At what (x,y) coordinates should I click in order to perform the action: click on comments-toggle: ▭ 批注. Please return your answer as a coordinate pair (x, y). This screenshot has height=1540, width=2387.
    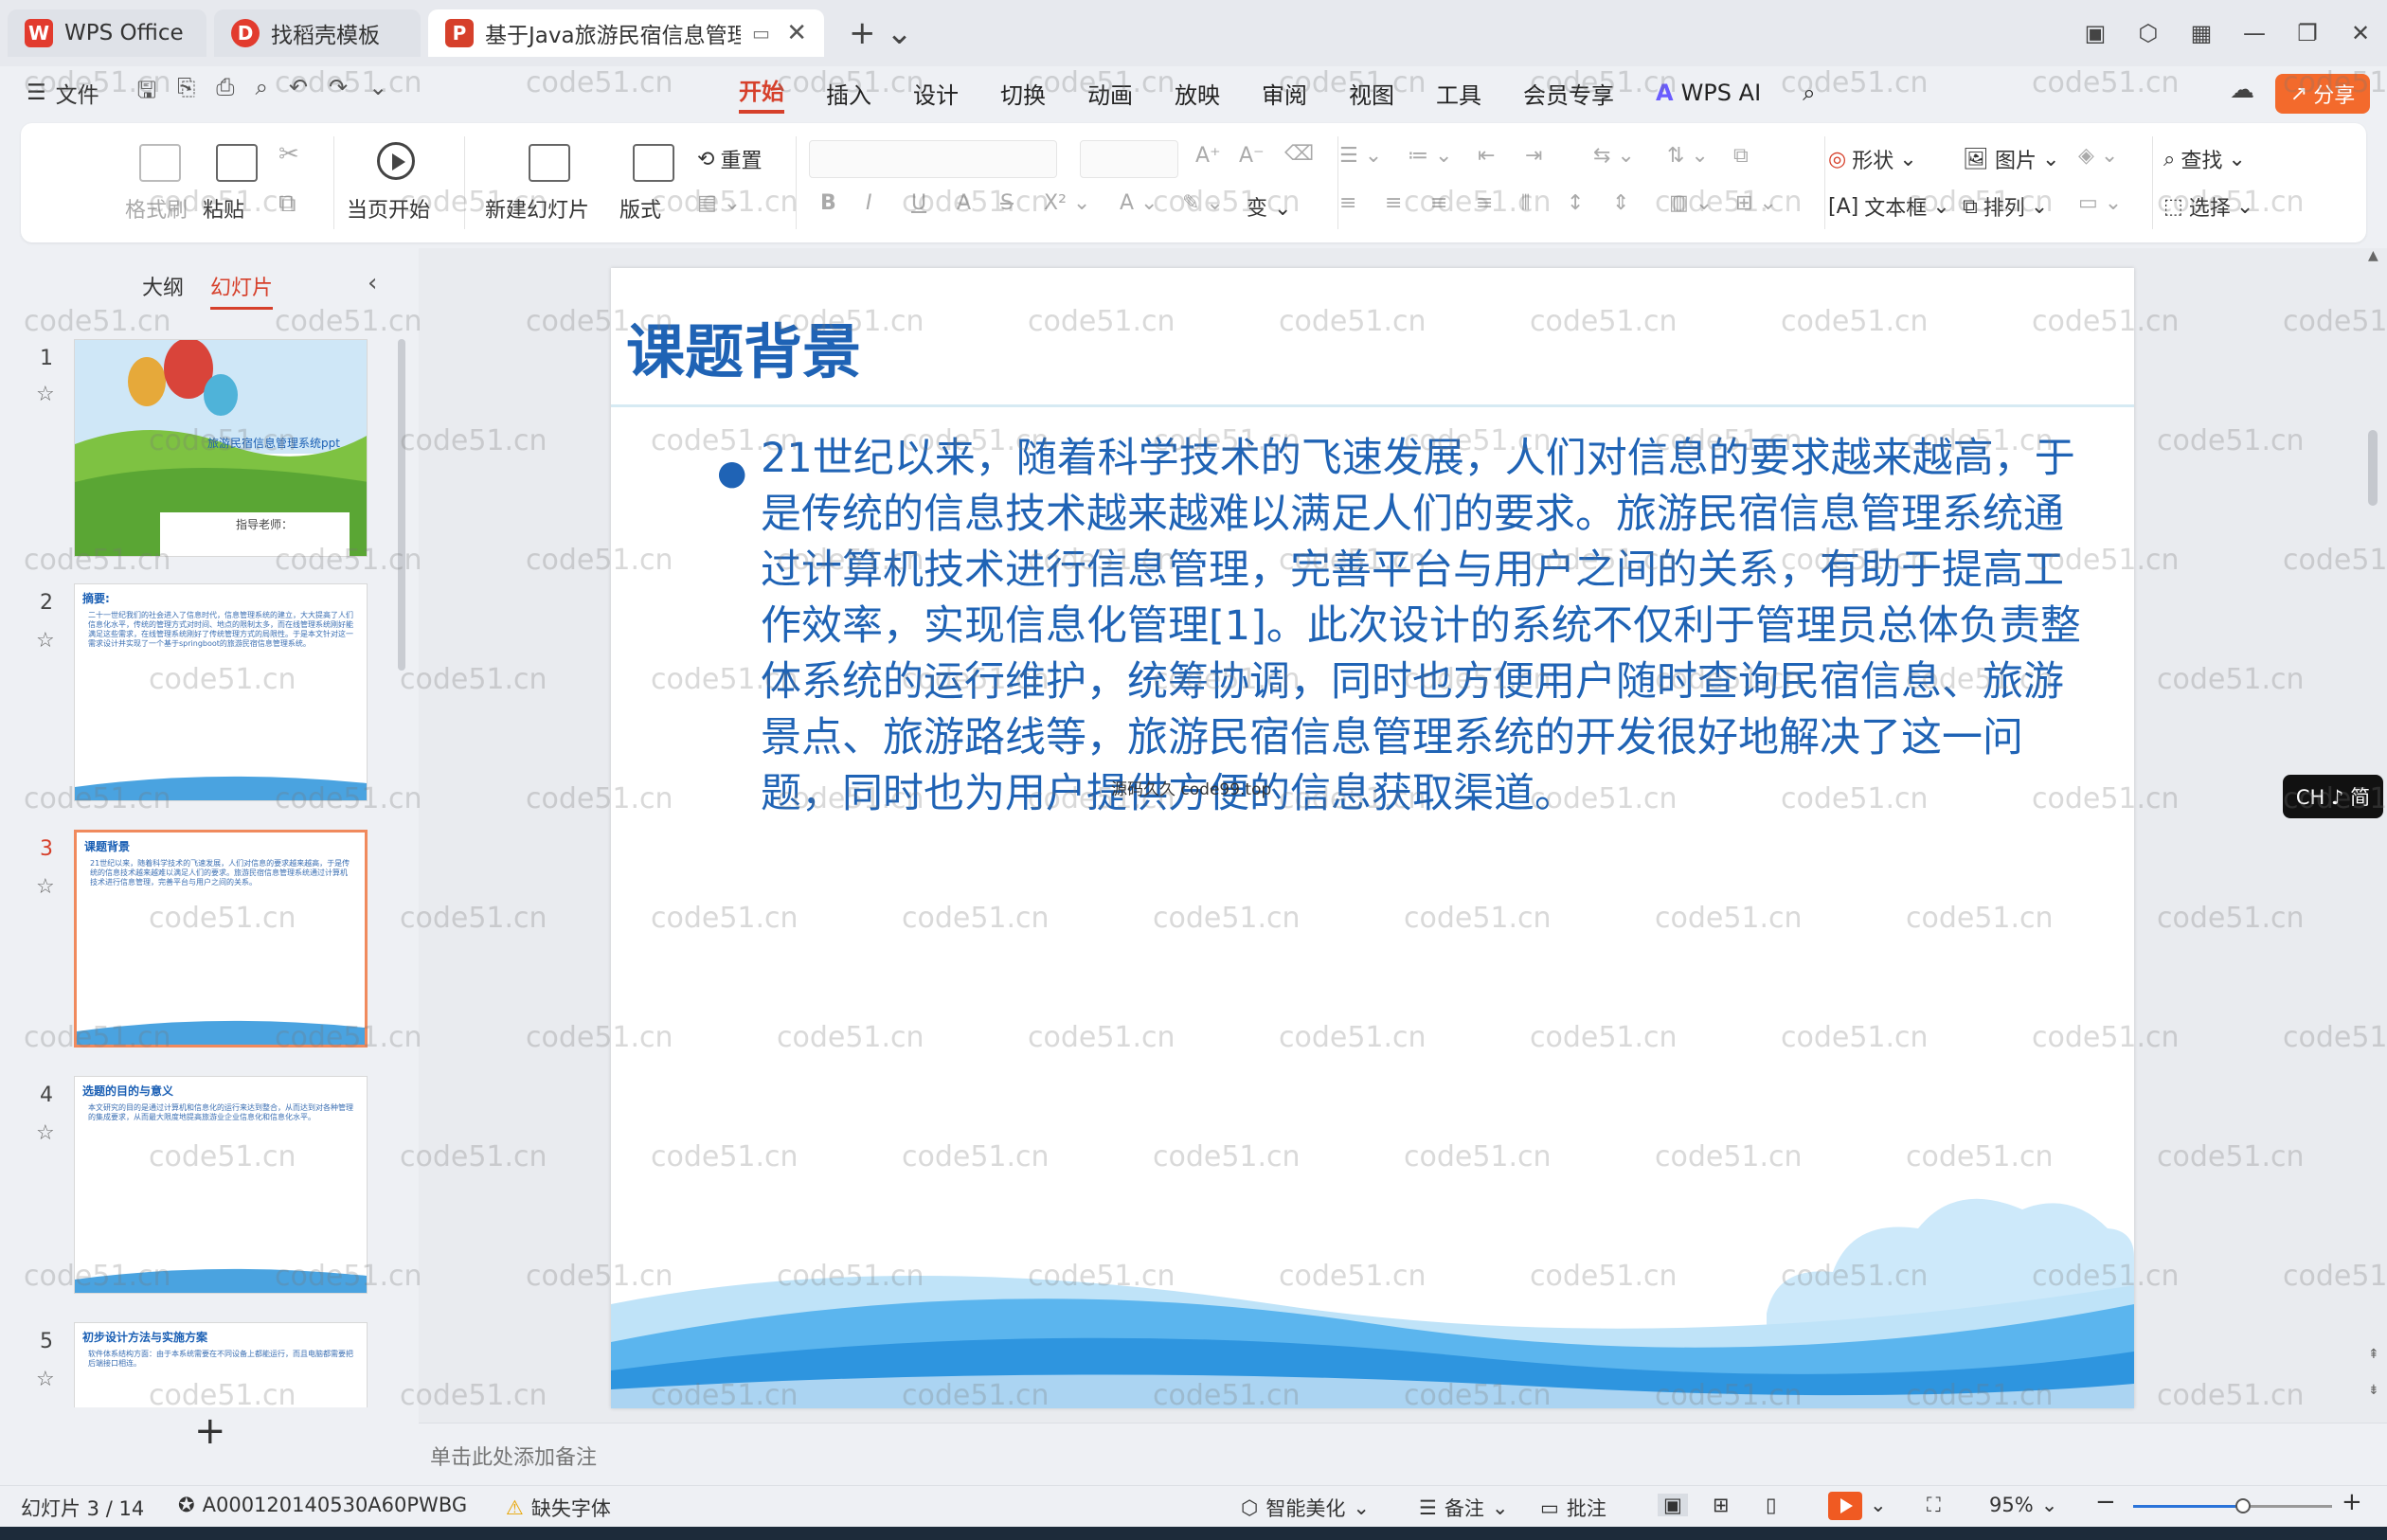
    Looking at the image, I should click on (1573, 1508).